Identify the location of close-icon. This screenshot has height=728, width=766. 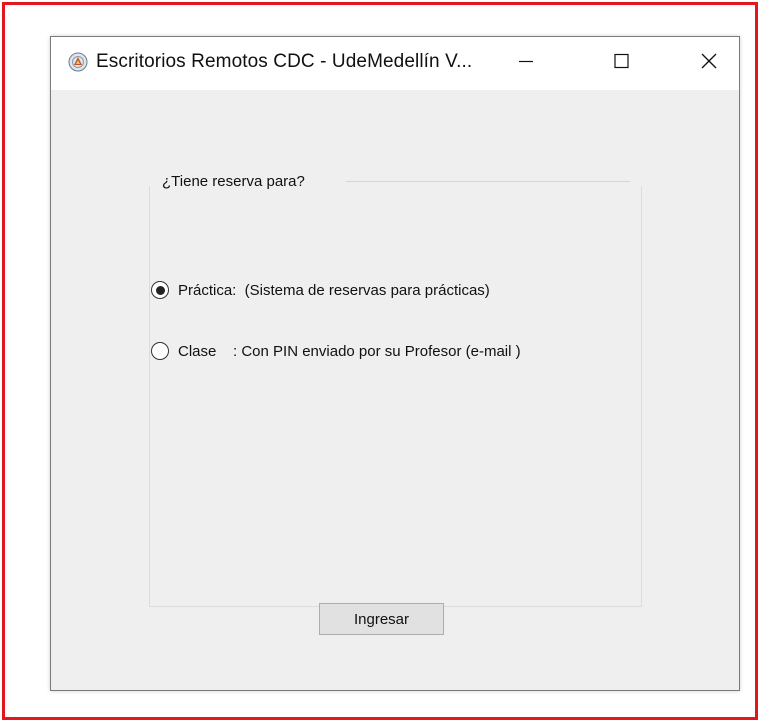
(709, 63).